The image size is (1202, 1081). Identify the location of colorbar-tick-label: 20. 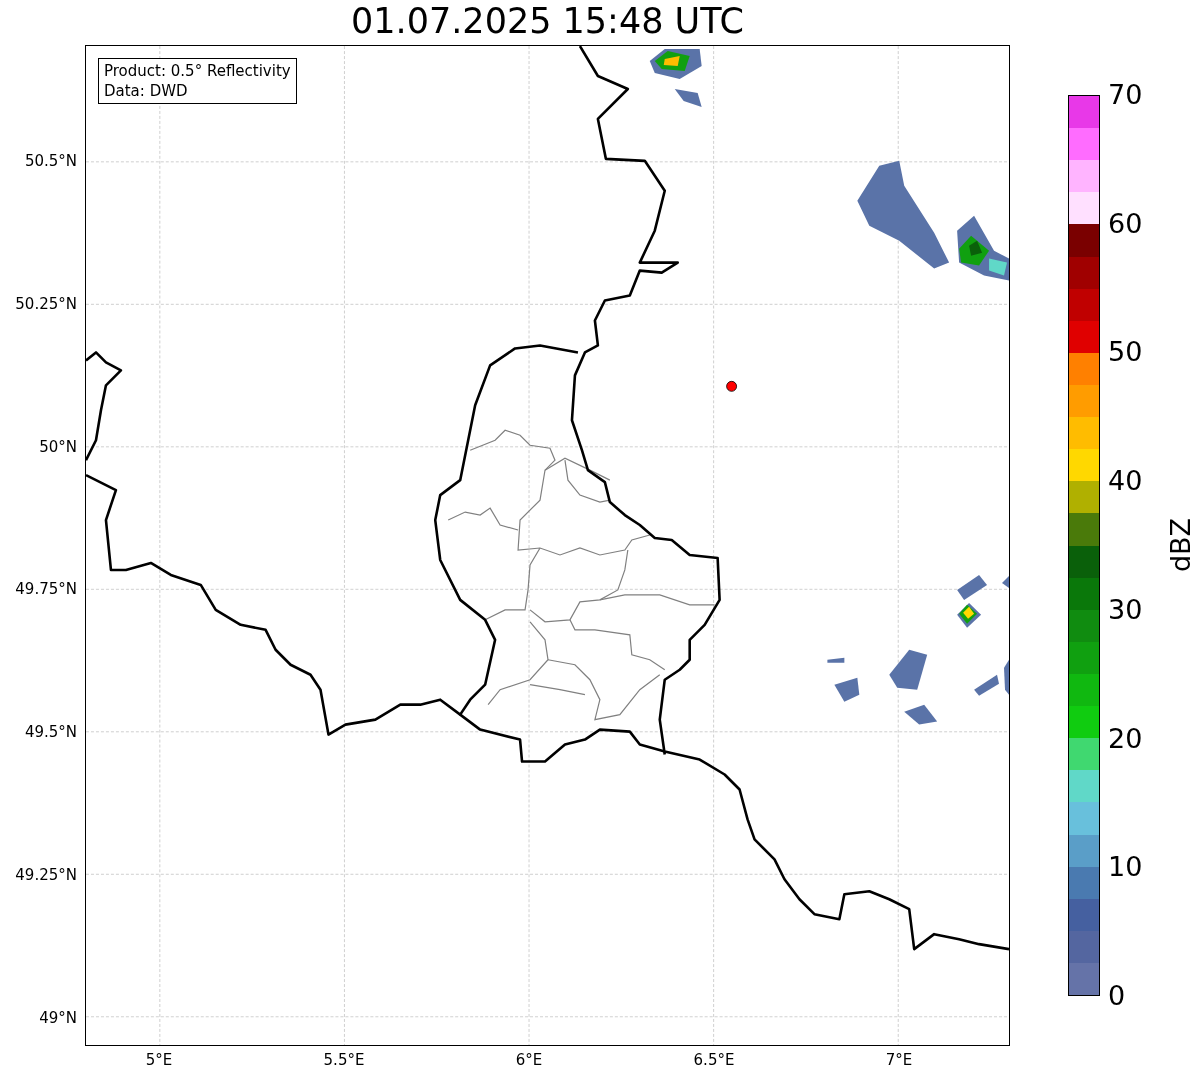
(1125, 738).